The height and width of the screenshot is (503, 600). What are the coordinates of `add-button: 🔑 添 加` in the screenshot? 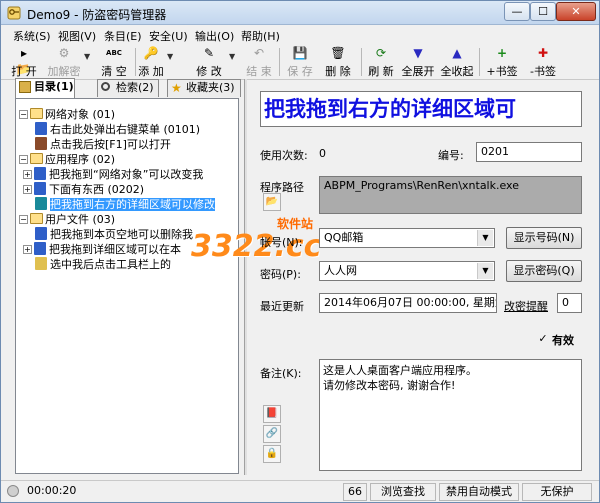 It's located at (151, 62).